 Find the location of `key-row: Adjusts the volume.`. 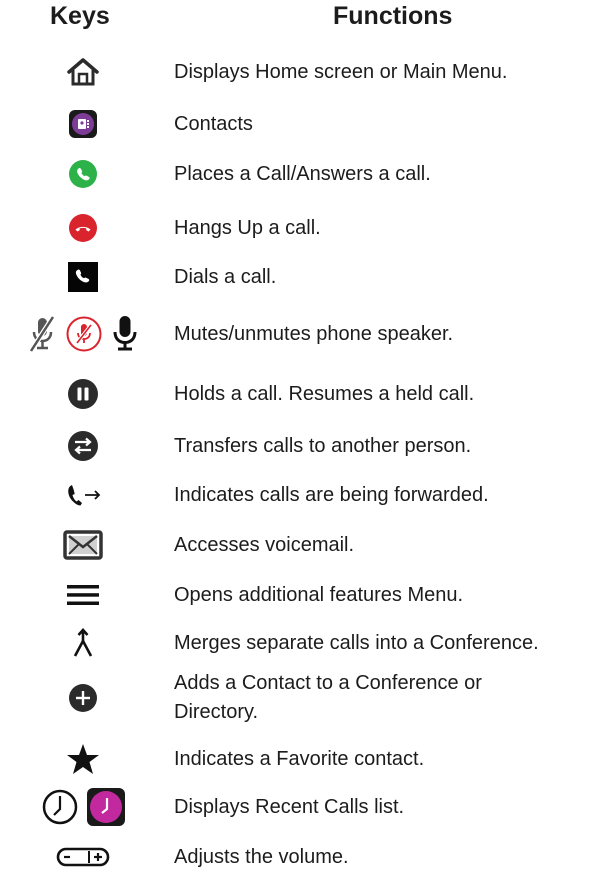

key-row: Adjusts the volume. is located at coordinates (305, 857).